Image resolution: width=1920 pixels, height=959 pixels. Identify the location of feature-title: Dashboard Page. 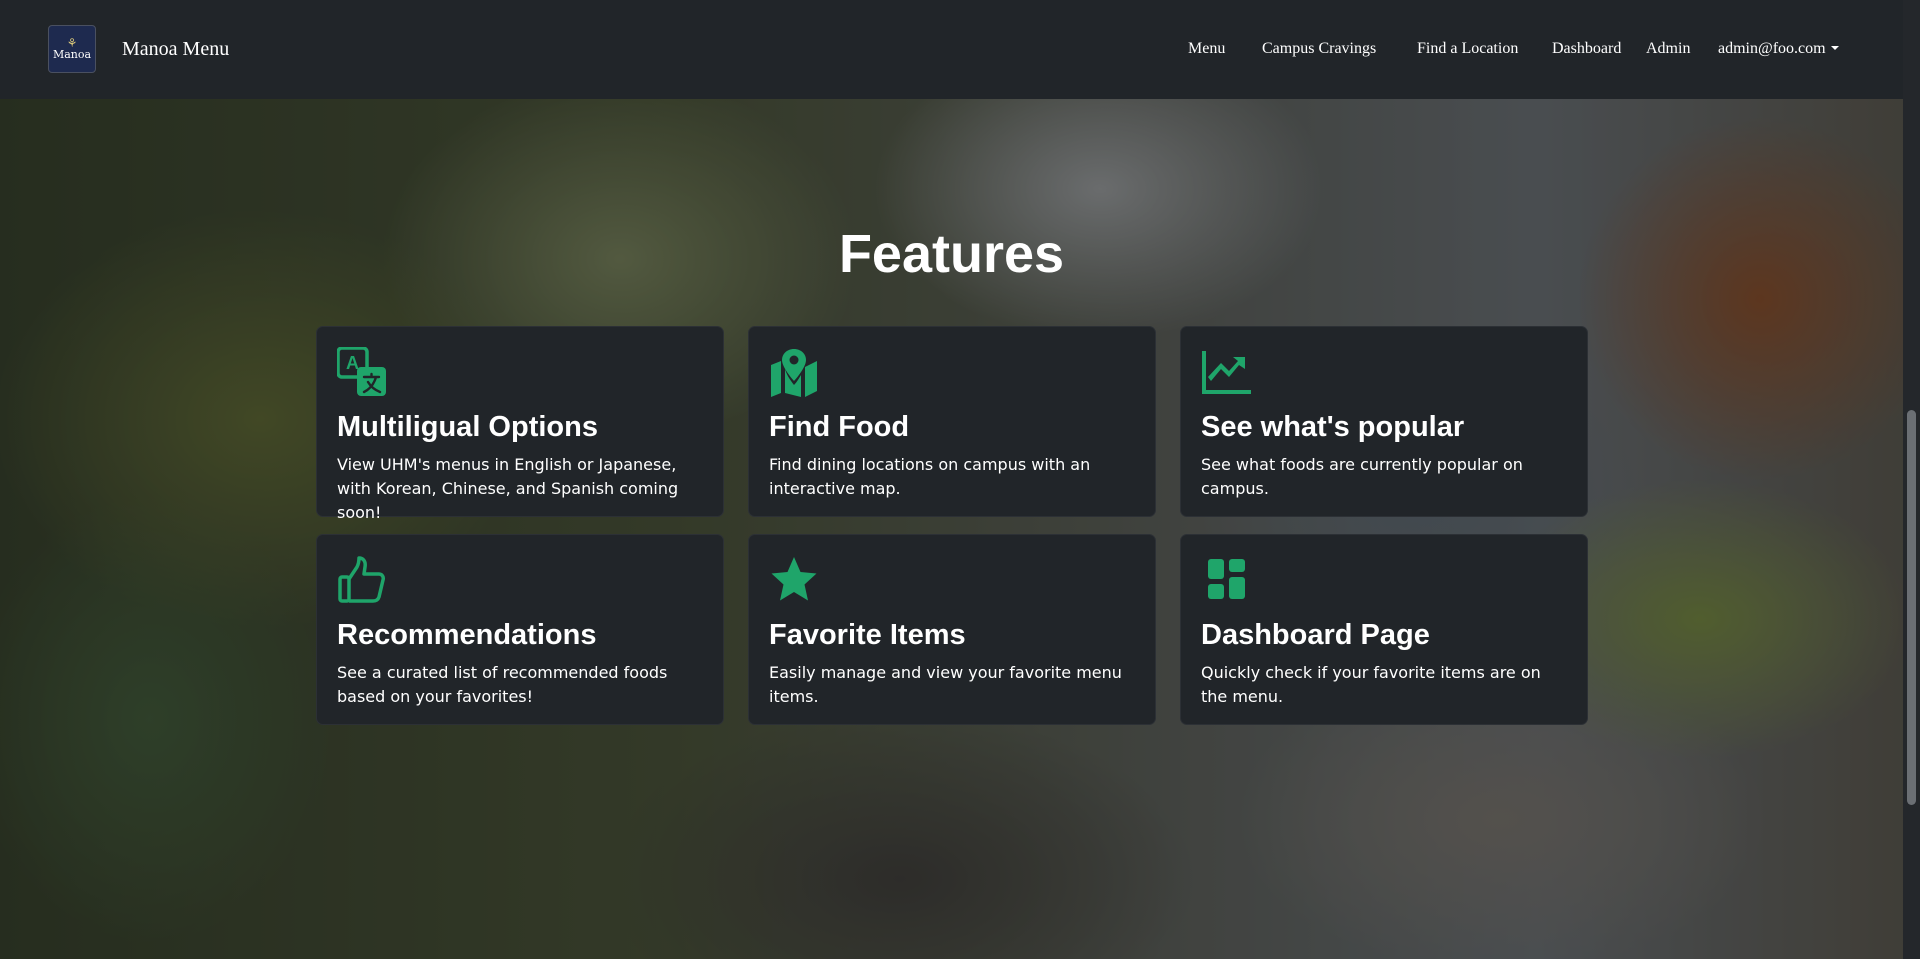
(1315, 635).